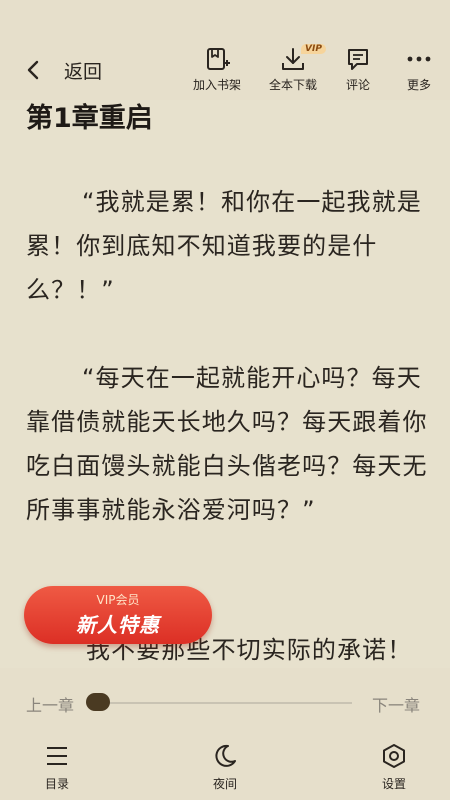  What do you see at coordinates (216, 85) in the screenshot?
I see `add-to-bookshelf-label: 加入书架` at bounding box center [216, 85].